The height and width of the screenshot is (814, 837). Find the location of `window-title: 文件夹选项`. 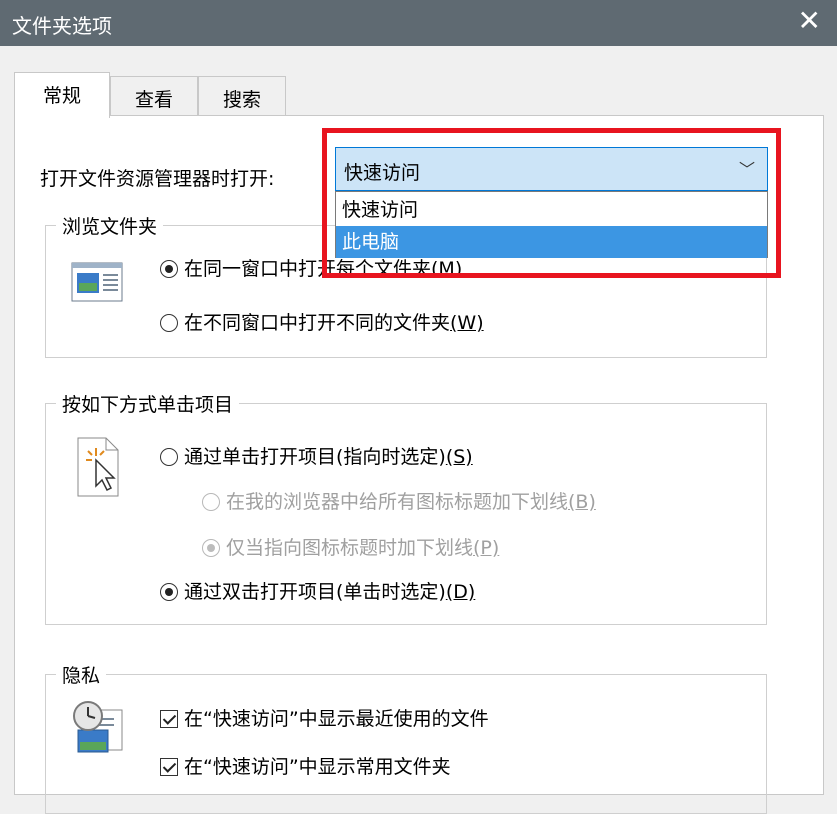

window-title: 文件夹选项 is located at coordinates (62, 26).